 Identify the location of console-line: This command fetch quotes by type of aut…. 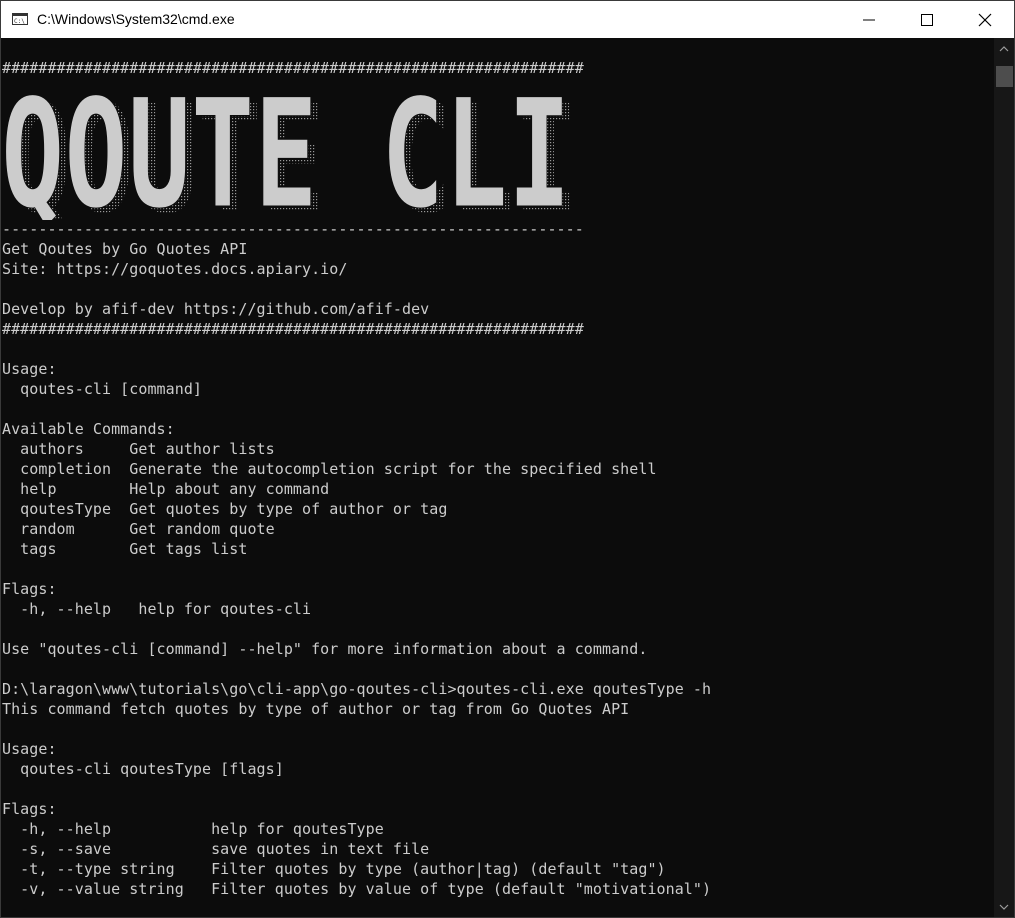
(316, 709).